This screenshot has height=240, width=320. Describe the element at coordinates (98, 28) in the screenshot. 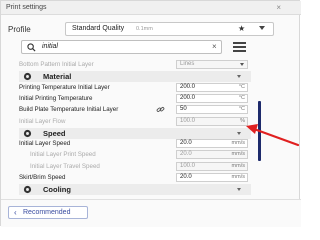

I see `profile-value: Standard Quality` at that location.